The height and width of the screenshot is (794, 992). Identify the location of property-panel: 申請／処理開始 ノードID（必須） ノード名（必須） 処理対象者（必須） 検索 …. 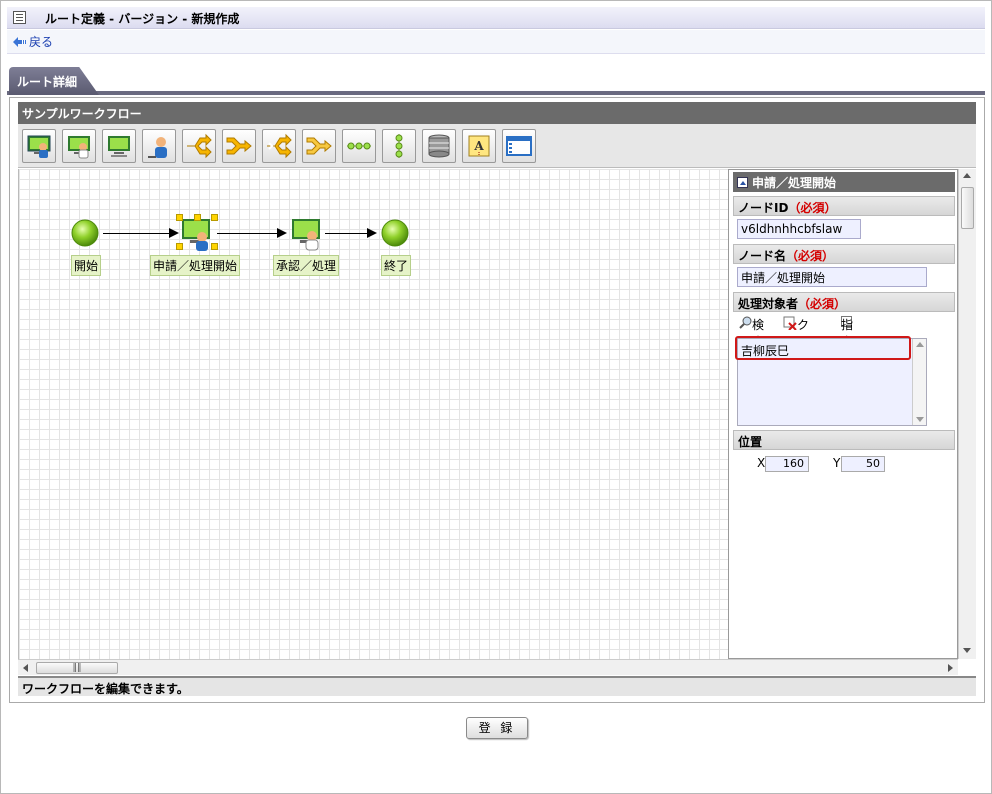
(843, 414).